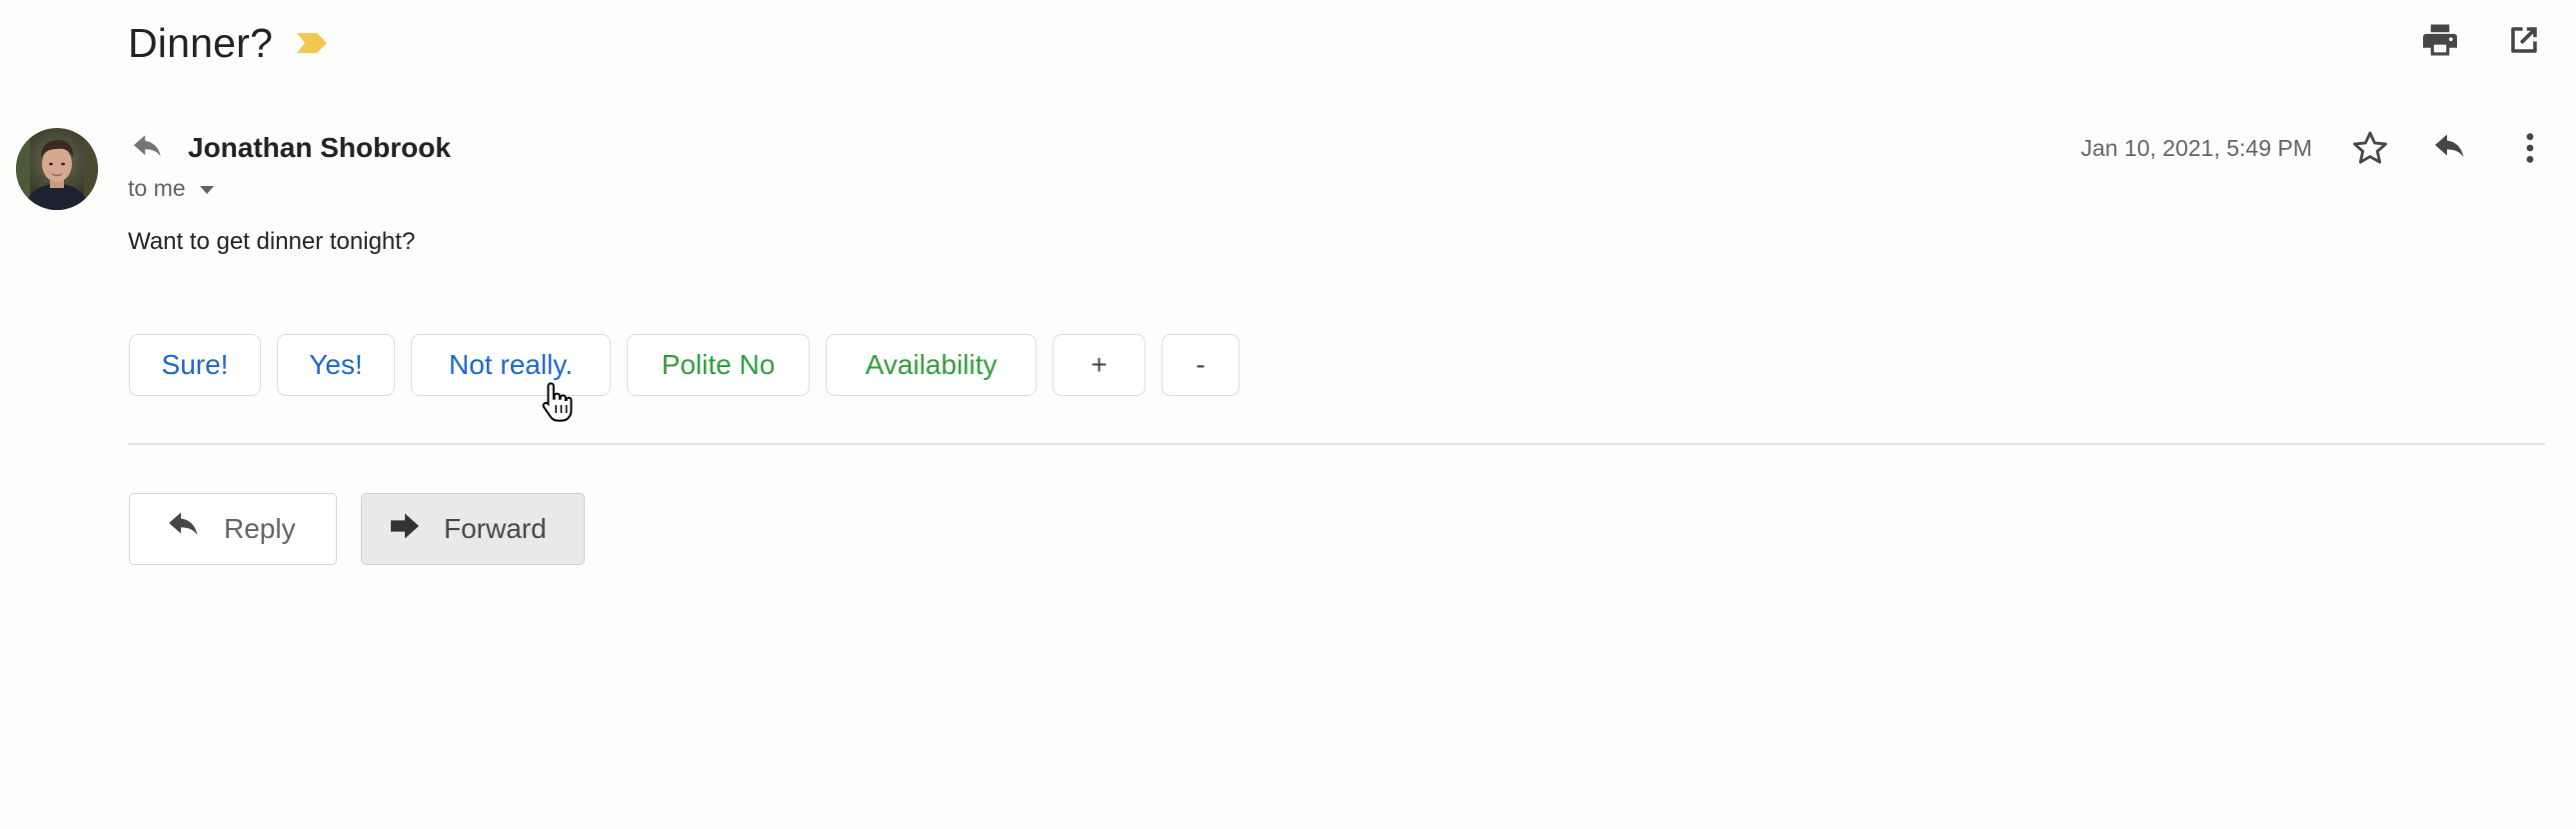 The width and height of the screenshot is (2576, 829). What do you see at coordinates (405, 529) in the screenshot?
I see `forward-icon` at bounding box center [405, 529].